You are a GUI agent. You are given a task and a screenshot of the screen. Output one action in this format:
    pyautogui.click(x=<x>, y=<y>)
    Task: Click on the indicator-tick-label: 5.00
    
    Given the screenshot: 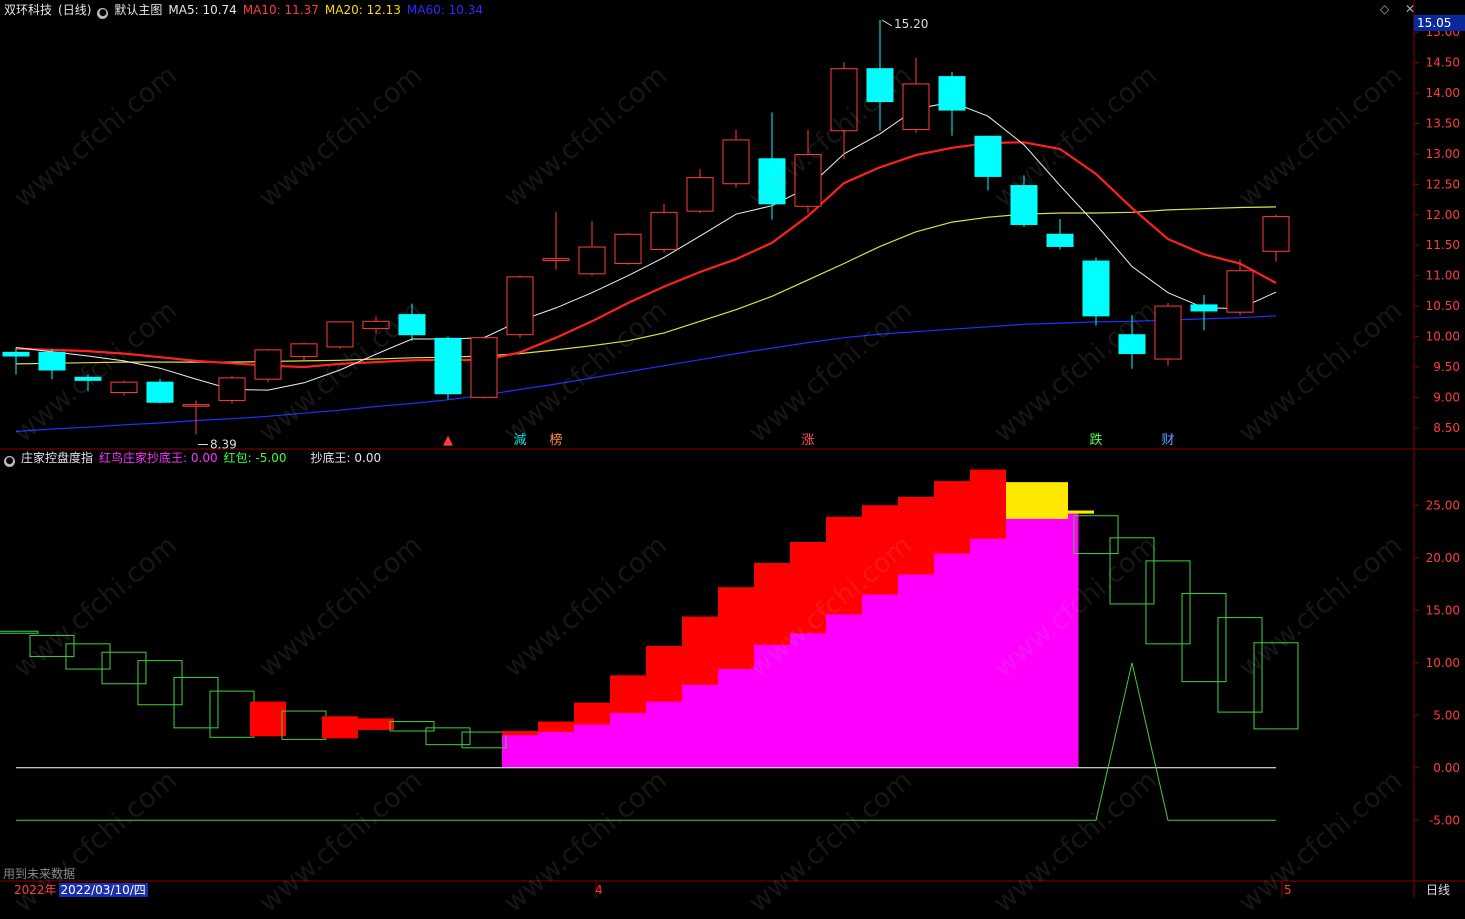 What is the action you would take?
    pyautogui.click(x=1446, y=715)
    